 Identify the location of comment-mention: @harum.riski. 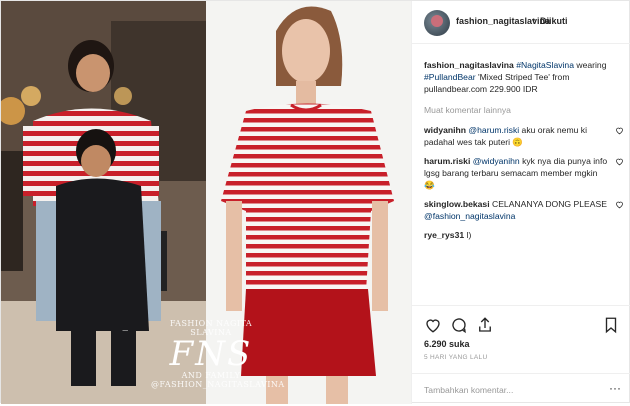
(493, 130).